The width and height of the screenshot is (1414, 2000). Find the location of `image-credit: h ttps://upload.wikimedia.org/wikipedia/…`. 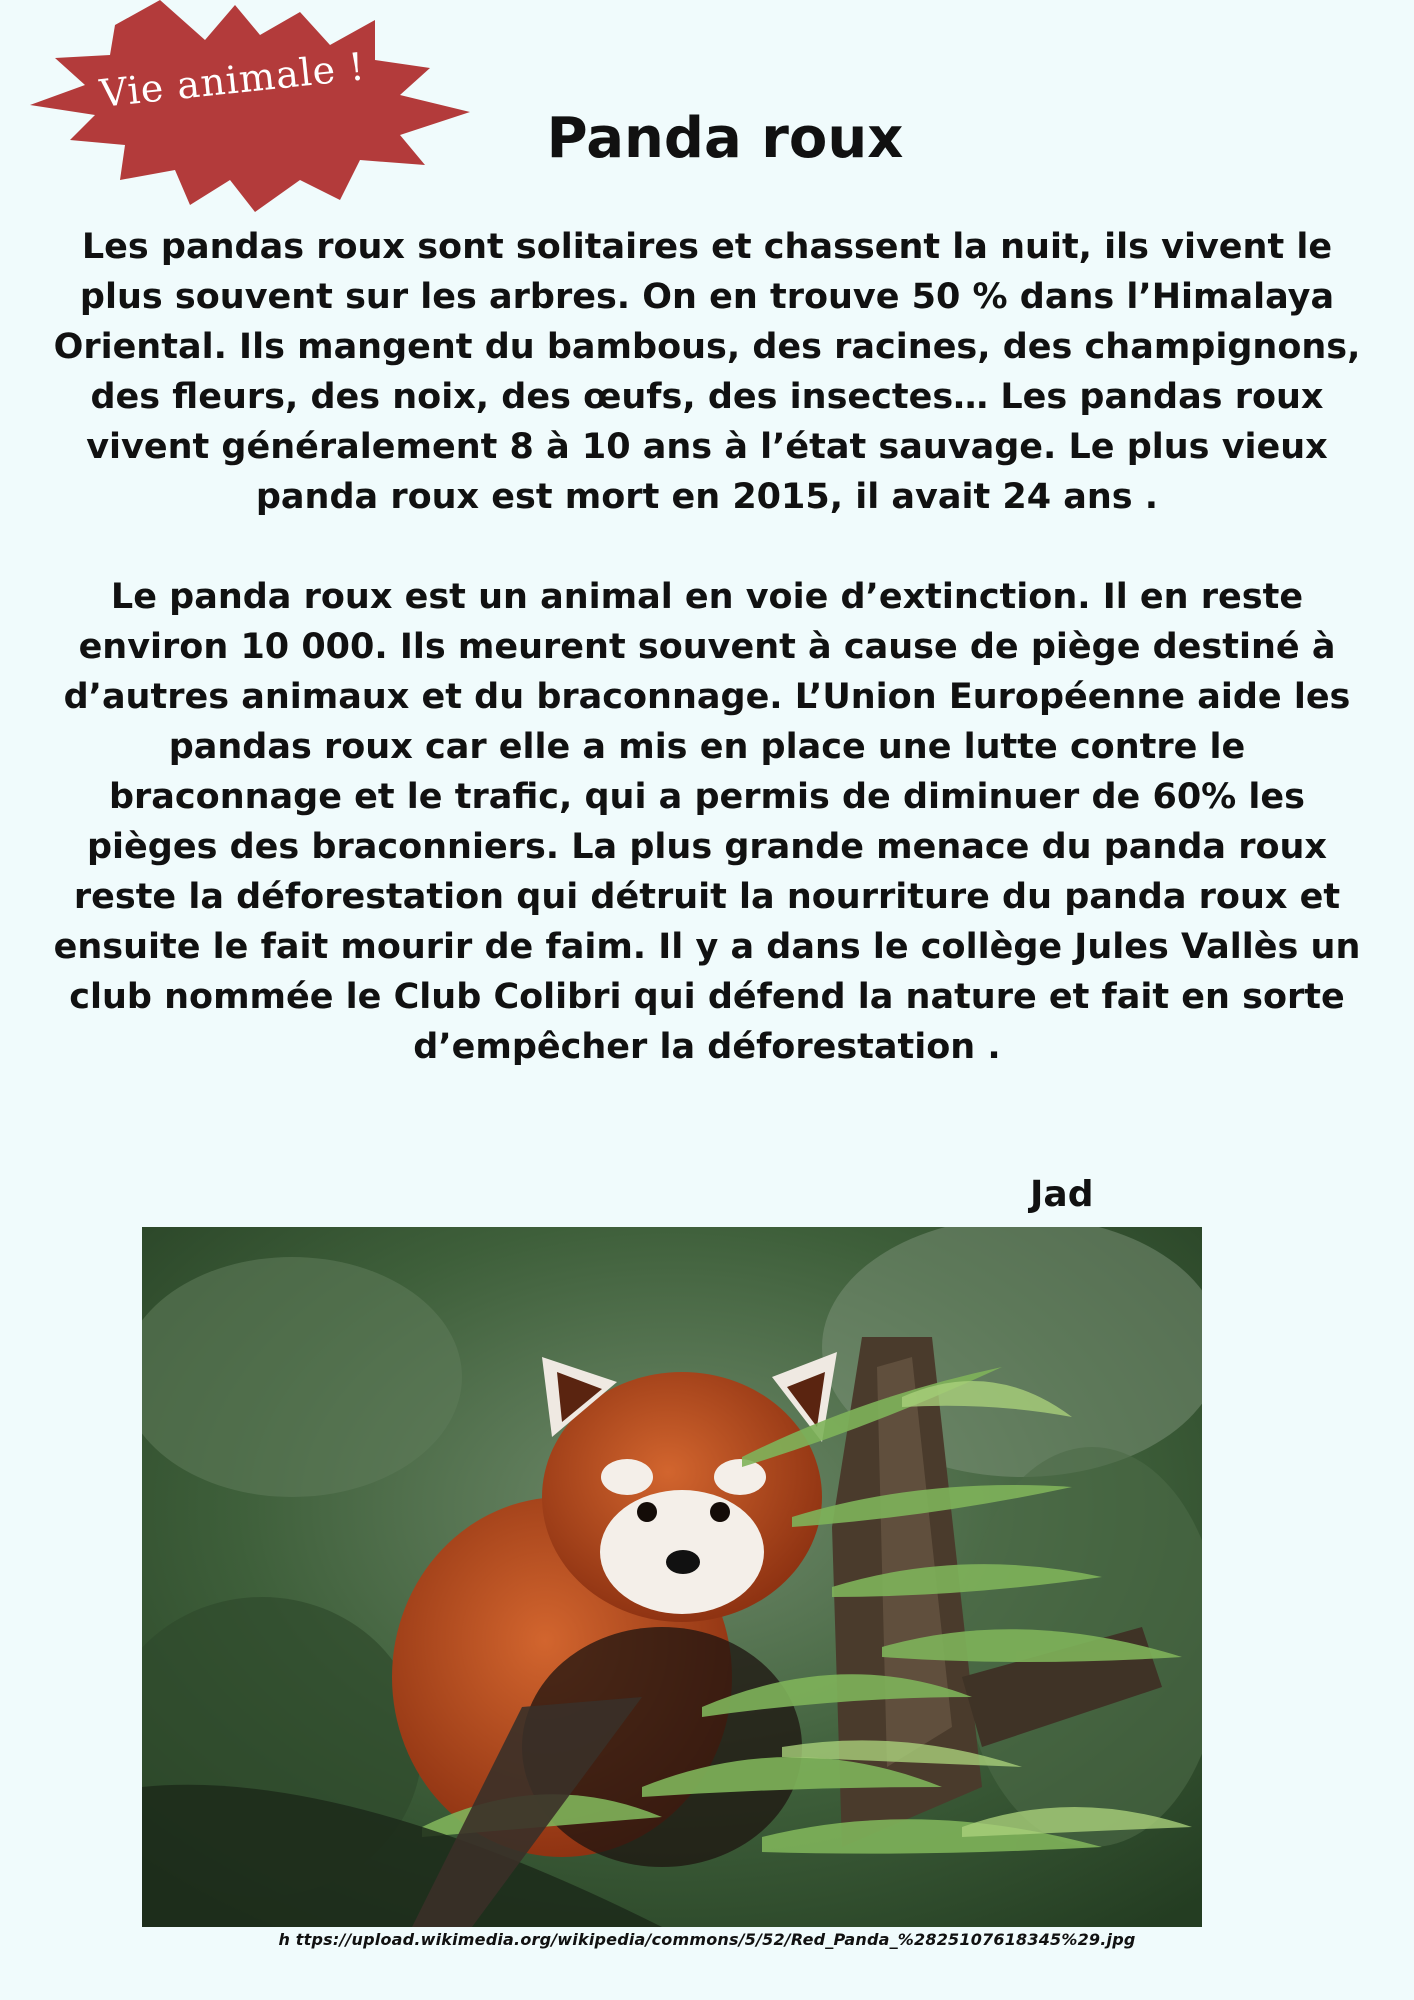

image-credit: h ttps://upload.wikimedia.org/wikipedia/… is located at coordinates (707, 1939).